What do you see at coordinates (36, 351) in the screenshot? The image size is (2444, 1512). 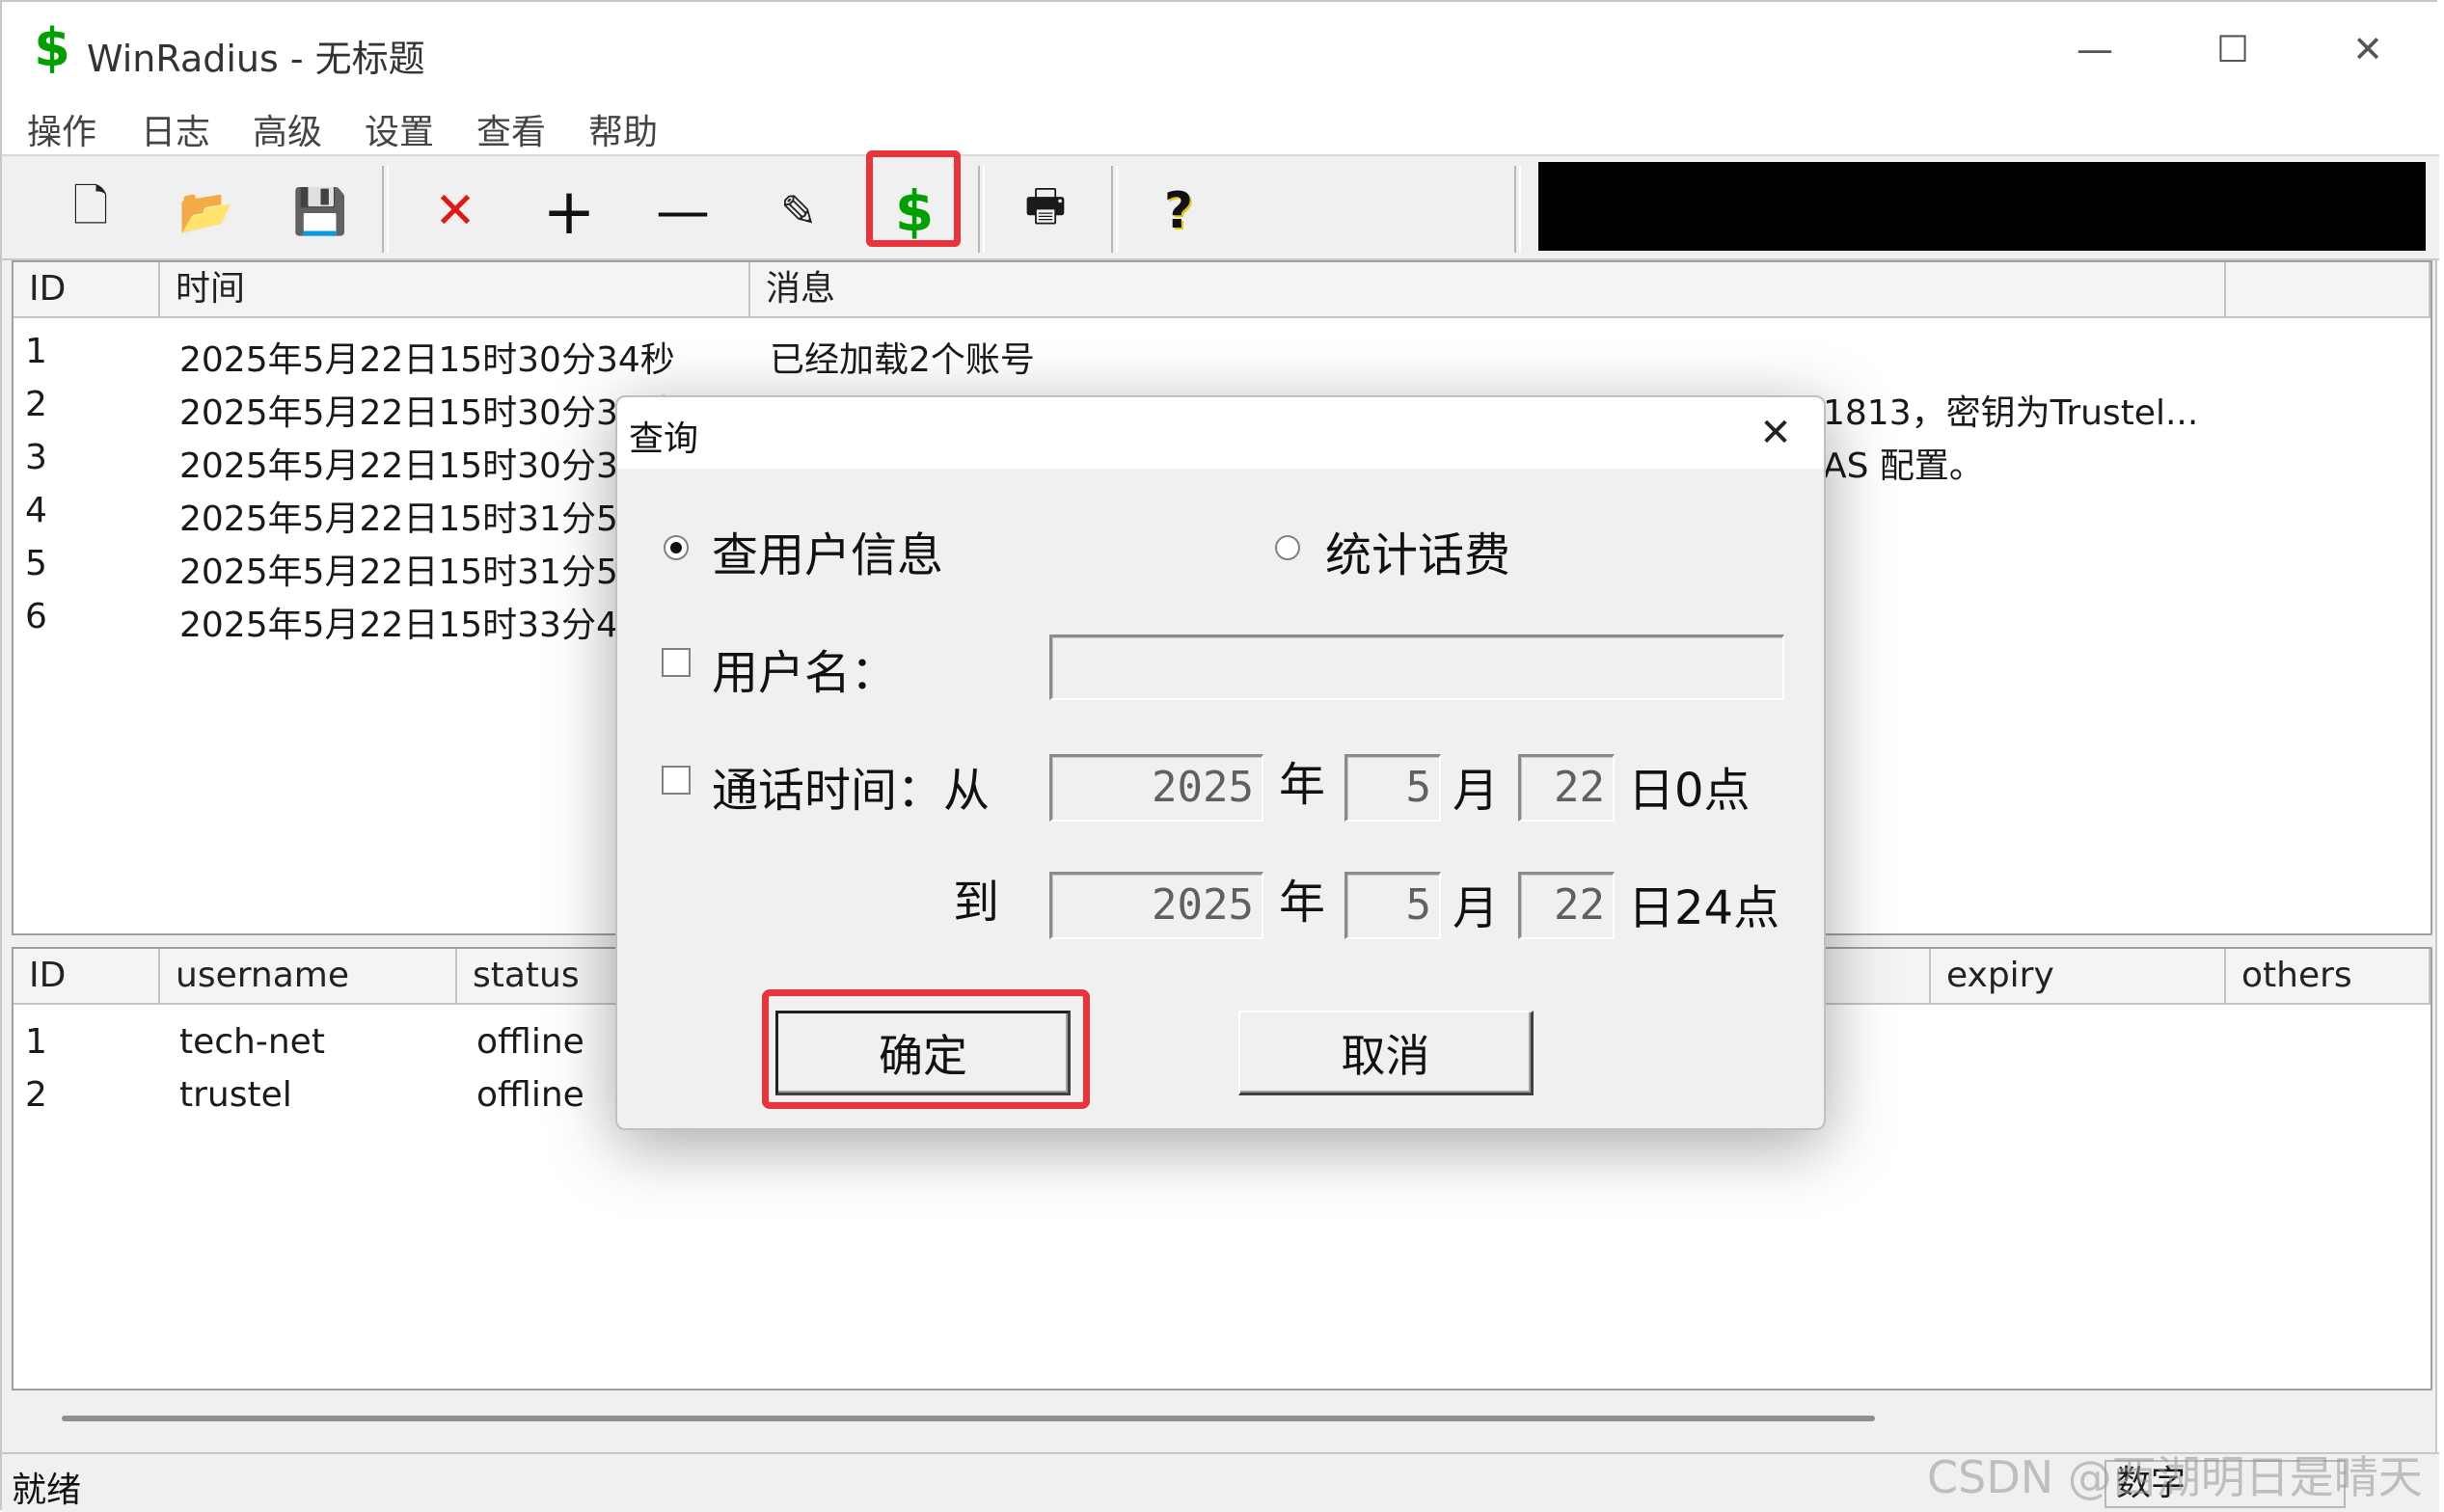 I see `log-row-id: 1` at bounding box center [36, 351].